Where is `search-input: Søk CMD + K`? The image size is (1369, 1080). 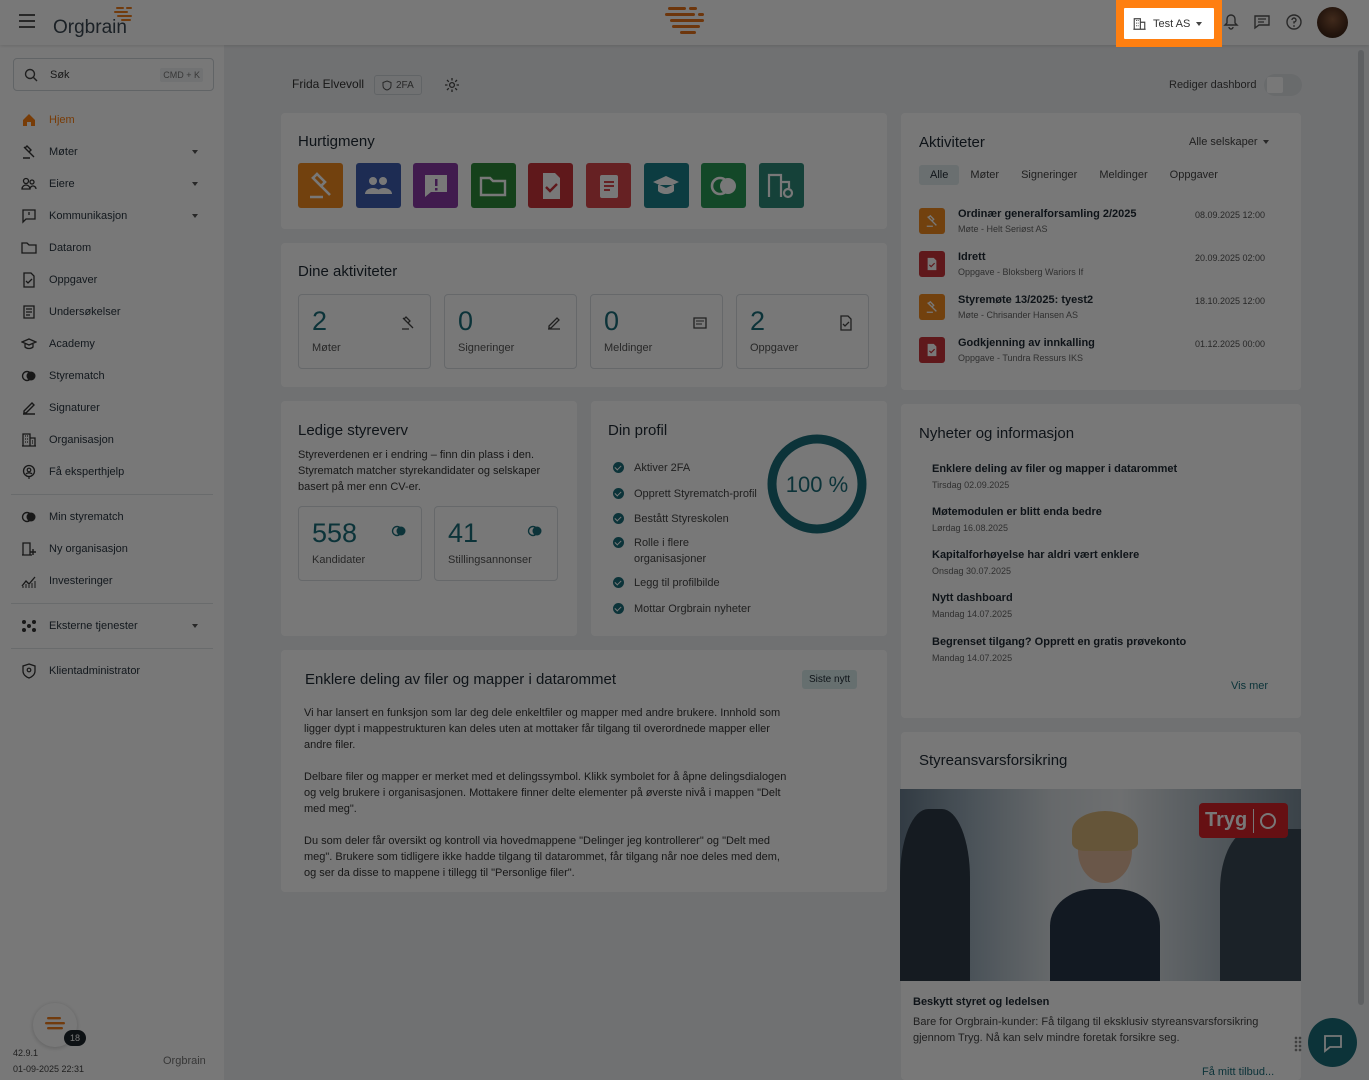 search-input: Søk CMD + K is located at coordinates (113, 74).